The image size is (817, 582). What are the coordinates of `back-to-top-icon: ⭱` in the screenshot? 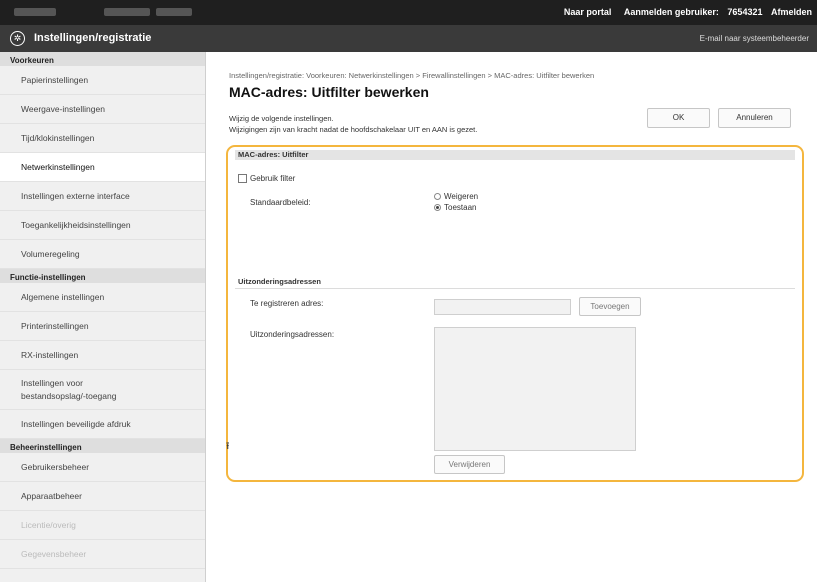 It's located at (228, 447).